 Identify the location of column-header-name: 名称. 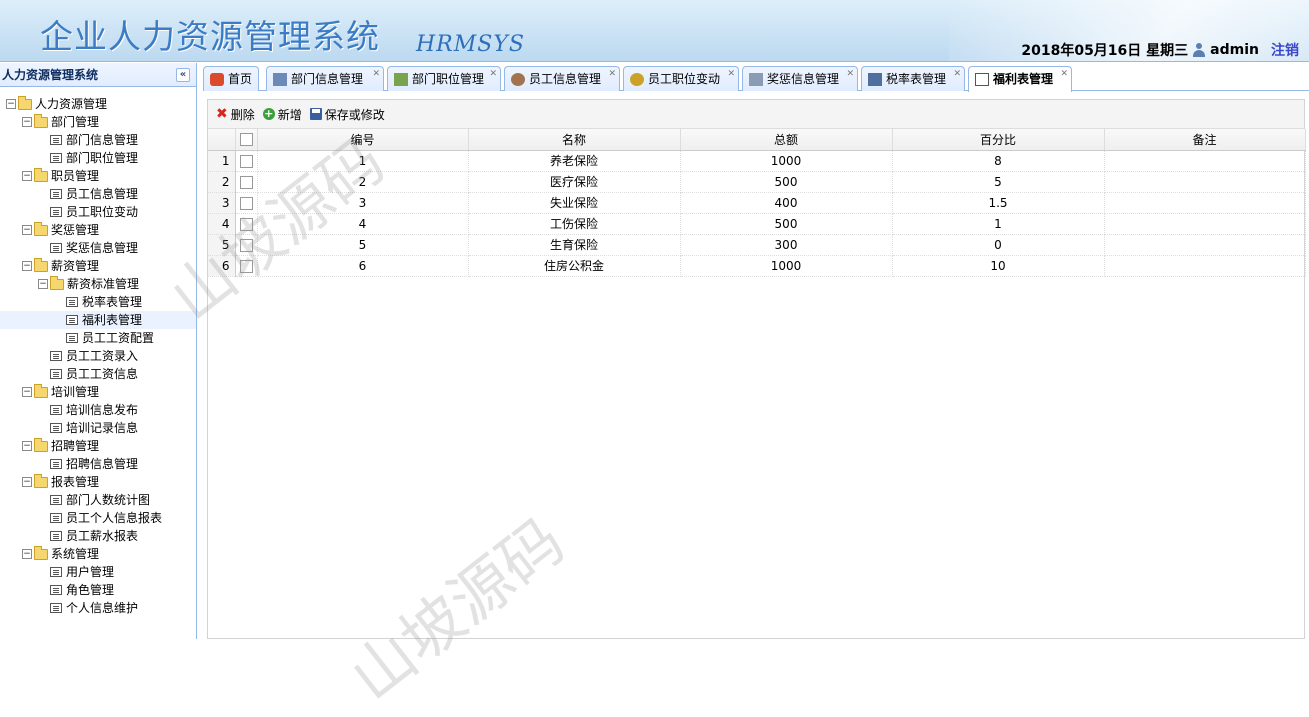
(574, 140).